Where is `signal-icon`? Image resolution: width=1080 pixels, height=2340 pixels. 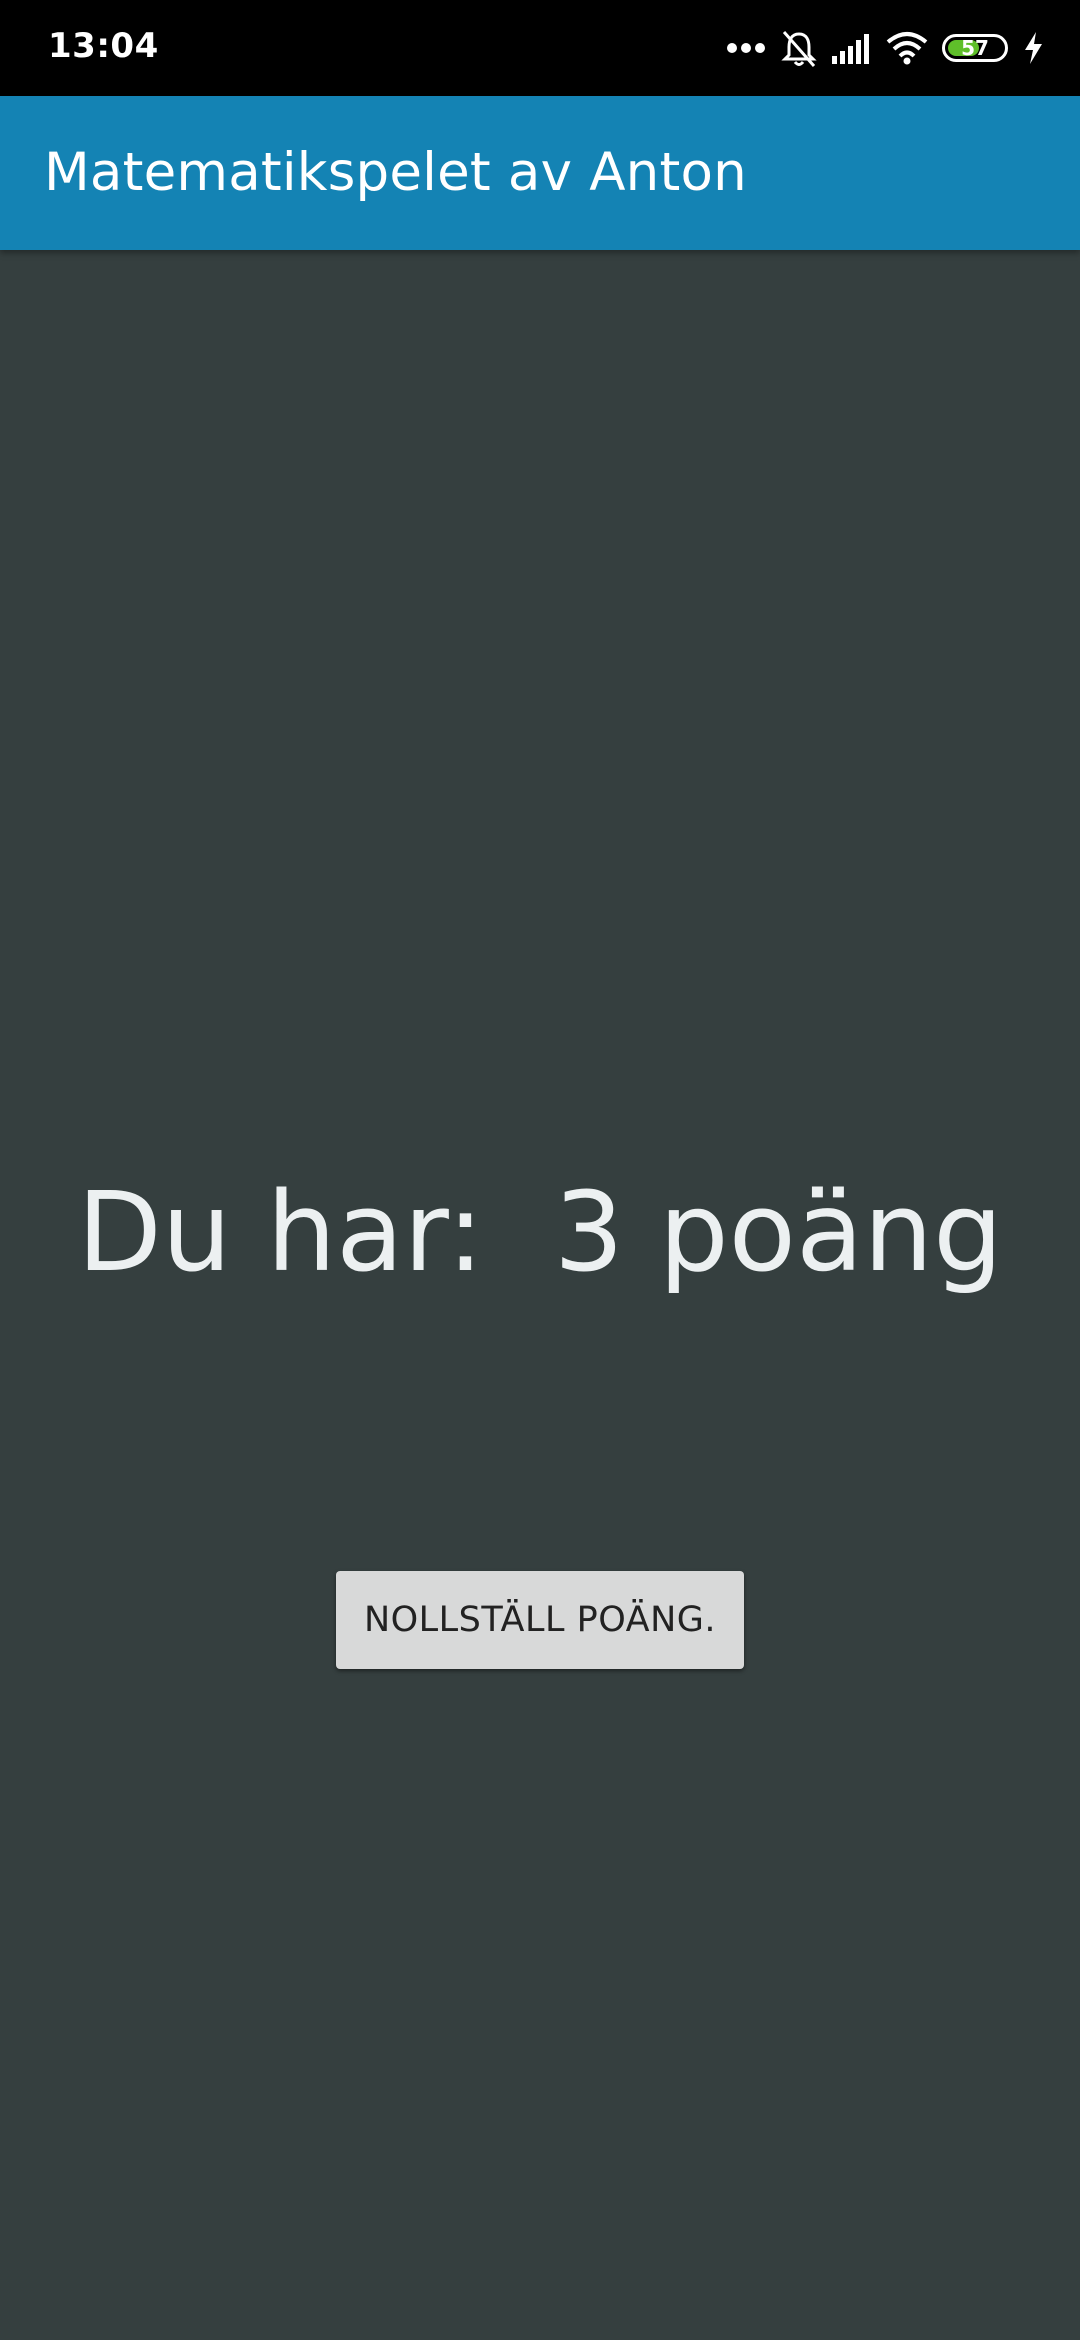 signal-icon is located at coordinates (852, 48).